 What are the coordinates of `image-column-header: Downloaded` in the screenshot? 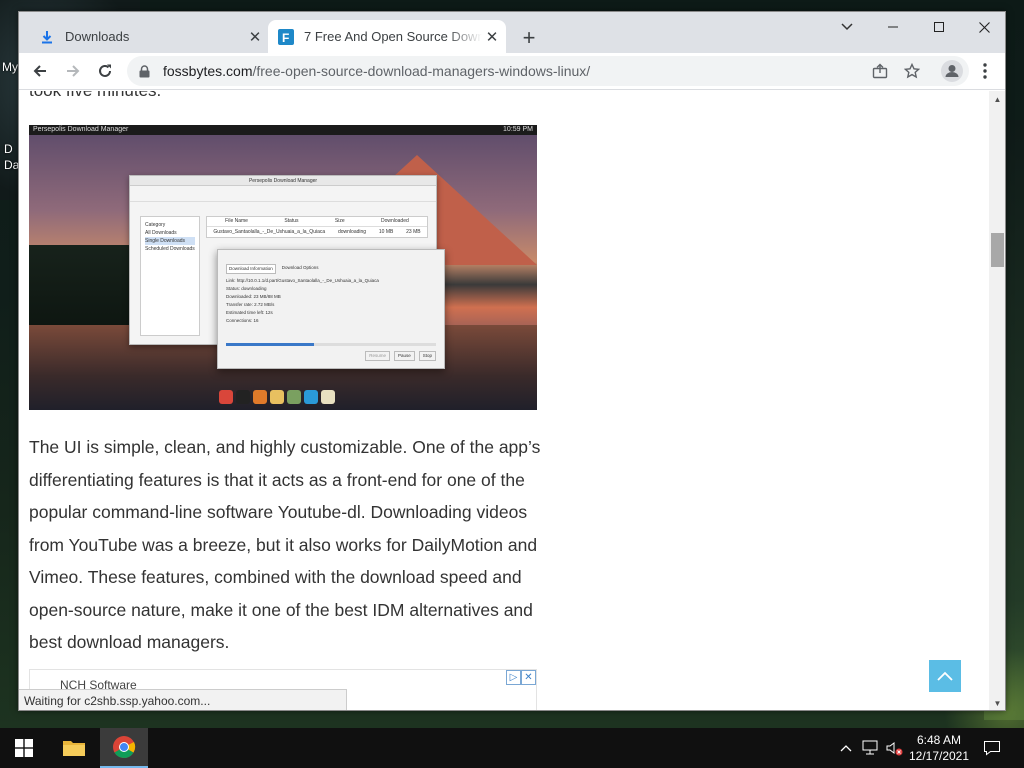 It's located at (394, 221).